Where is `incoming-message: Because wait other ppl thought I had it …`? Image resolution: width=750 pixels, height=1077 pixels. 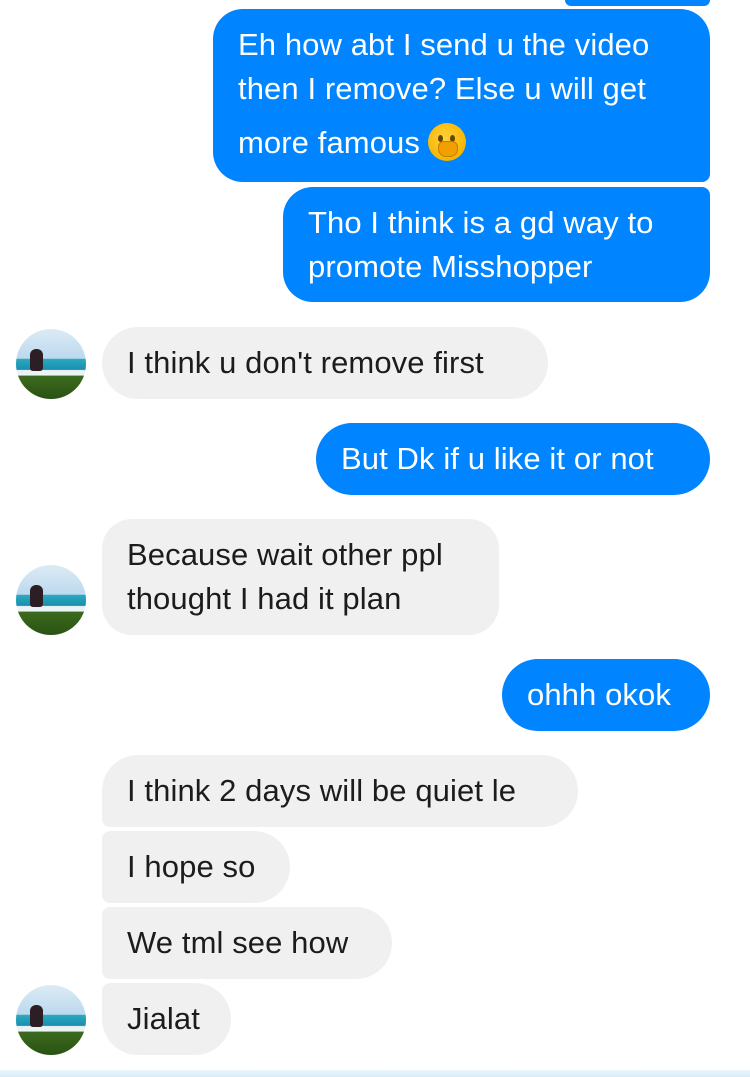 incoming-message: Because wait other ppl thought I had it … is located at coordinates (300, 577).